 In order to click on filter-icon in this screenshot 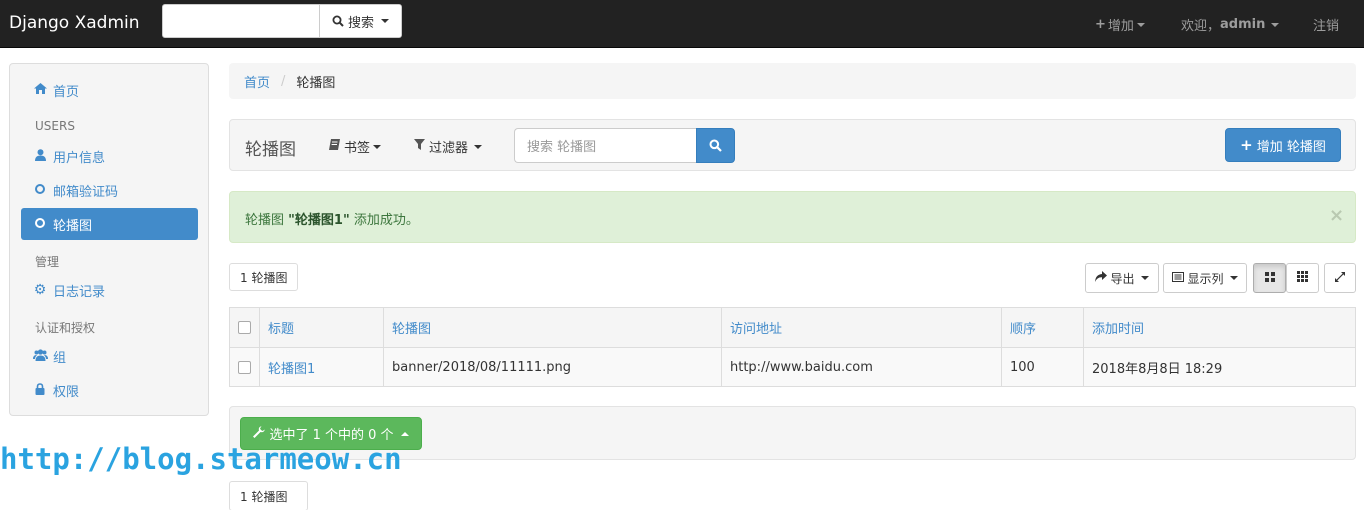, I will do `click(419, 146)`.